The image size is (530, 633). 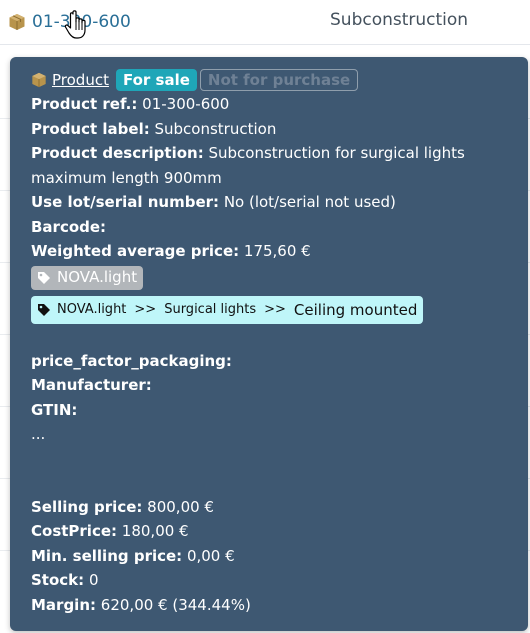 I want to click on status-badge-not-for-purchase: Not for purchase, so click(x=279, y=80).